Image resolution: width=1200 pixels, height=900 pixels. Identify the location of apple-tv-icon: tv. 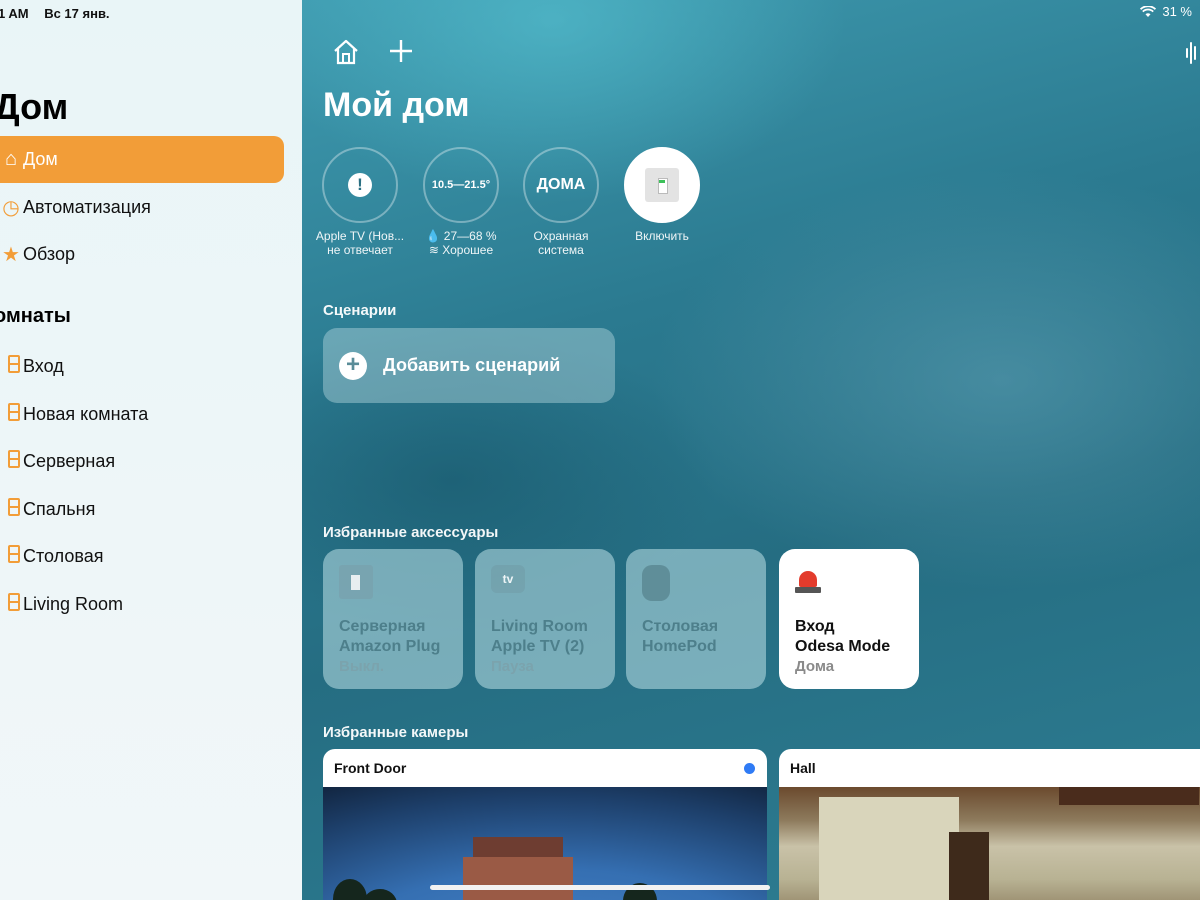
(508, 579).